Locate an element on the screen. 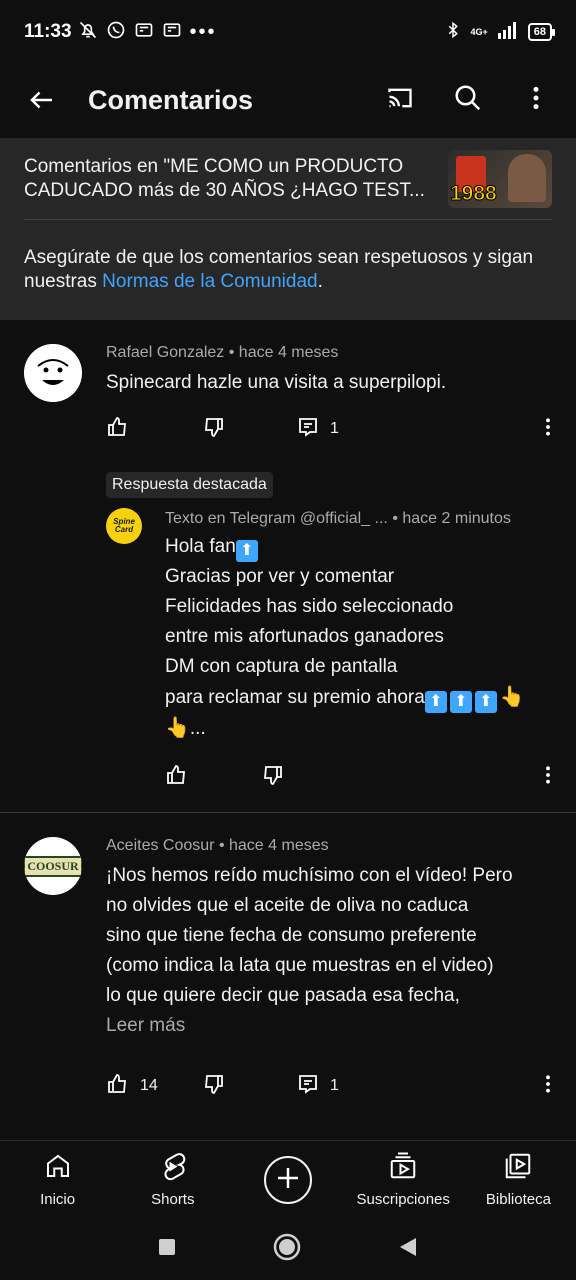  circle-icon is located at coordinates (287, 1249).